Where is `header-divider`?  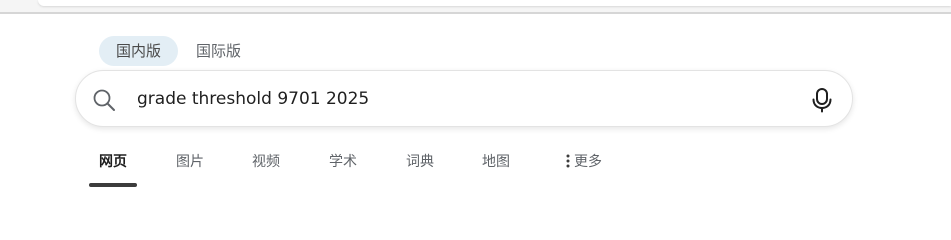 header-divider is located at coordinates (475, 13).